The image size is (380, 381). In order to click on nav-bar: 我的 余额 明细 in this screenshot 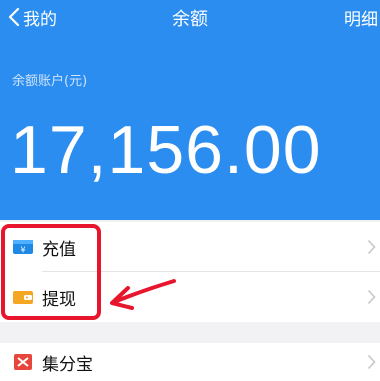, I will do `click(190, 18)`.